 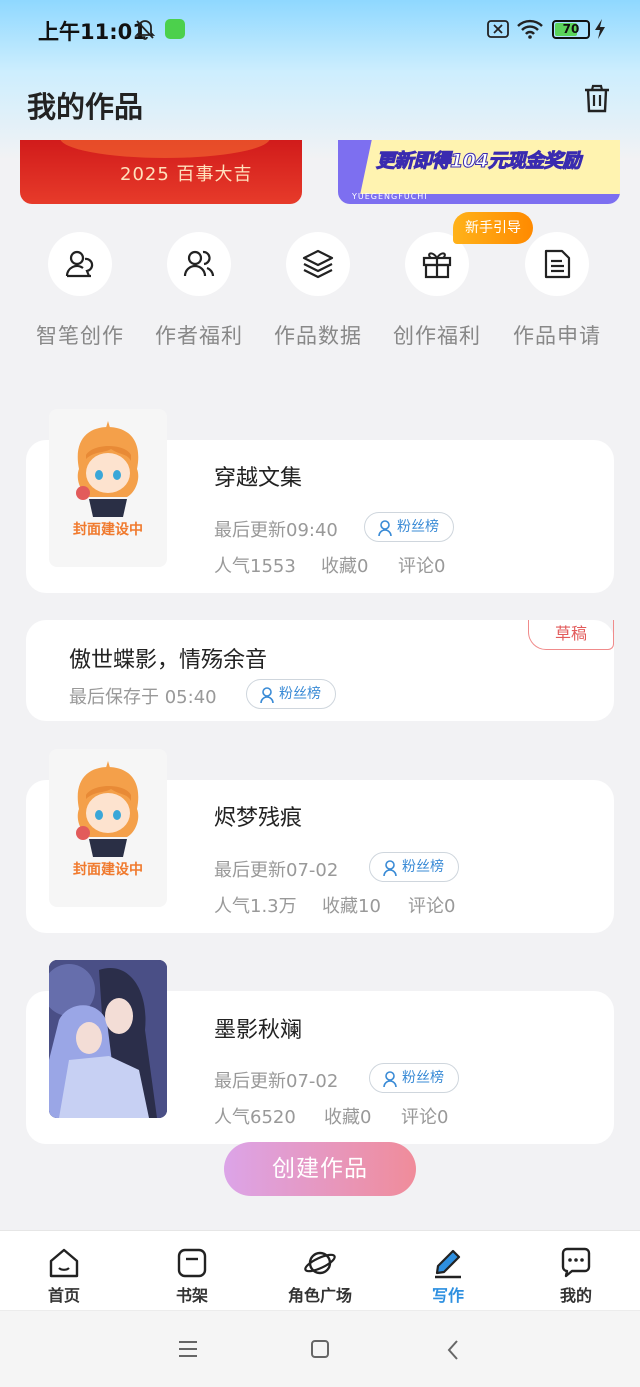 What do you see at coordinates (530, 29) in the screenshot?
I see `wifi-icon` at bounding box center [530, 29].